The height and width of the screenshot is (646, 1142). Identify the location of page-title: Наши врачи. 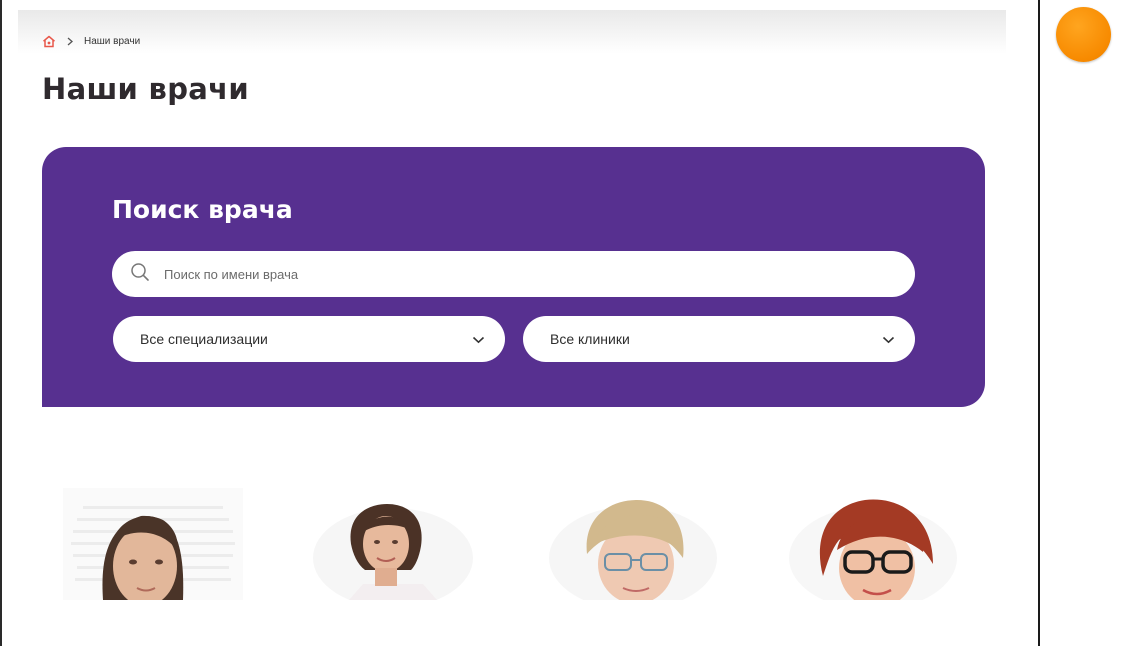
(145, 89).